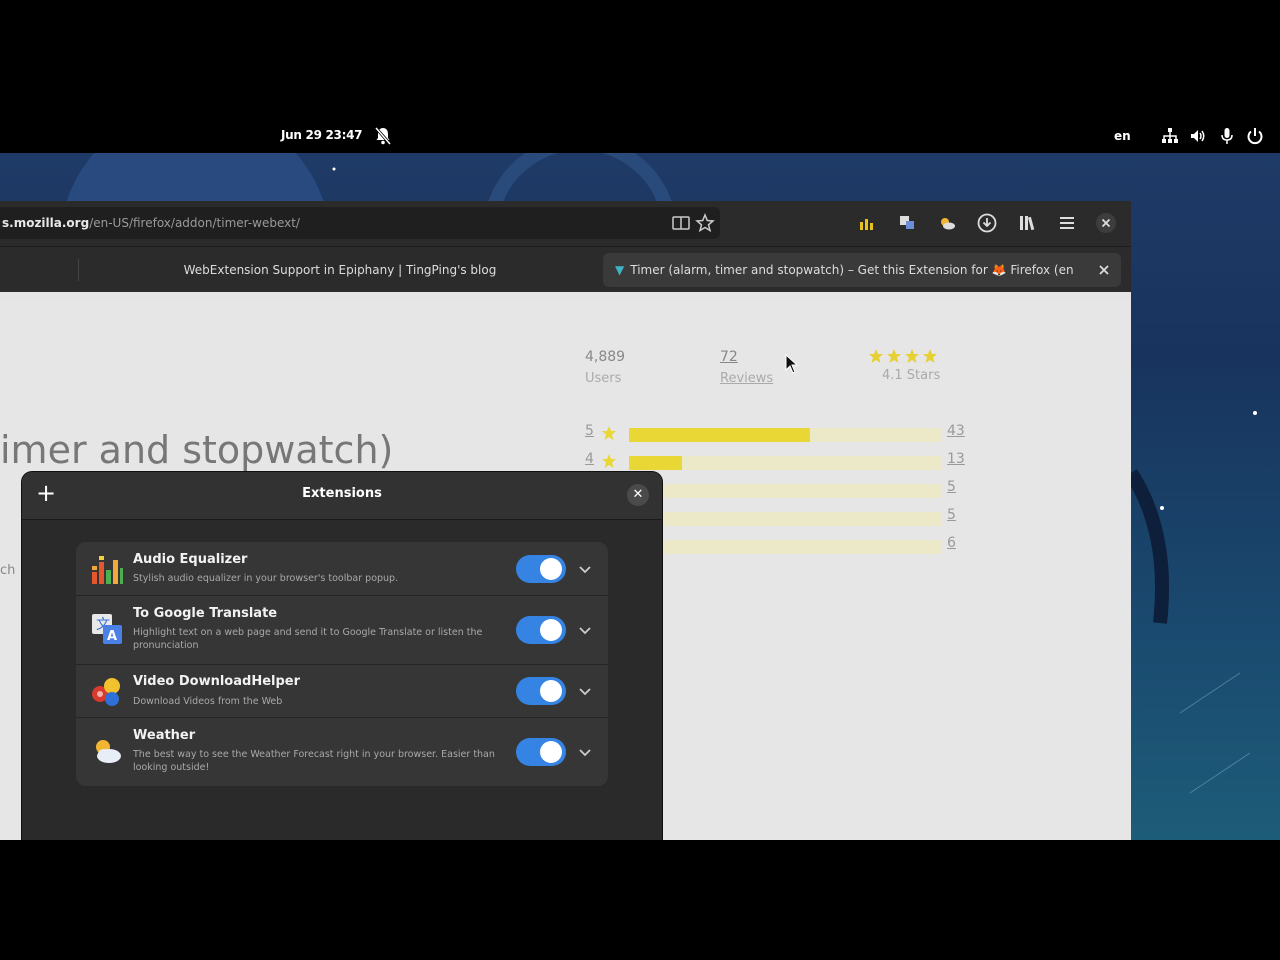  I want to click on timer-favicon-icon: ▼, so click(620, 270).